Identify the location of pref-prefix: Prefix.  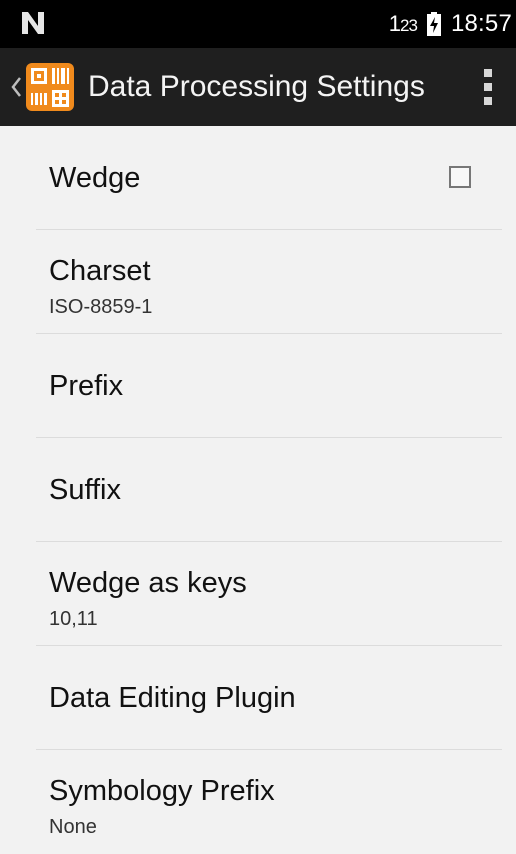
(269, 386).